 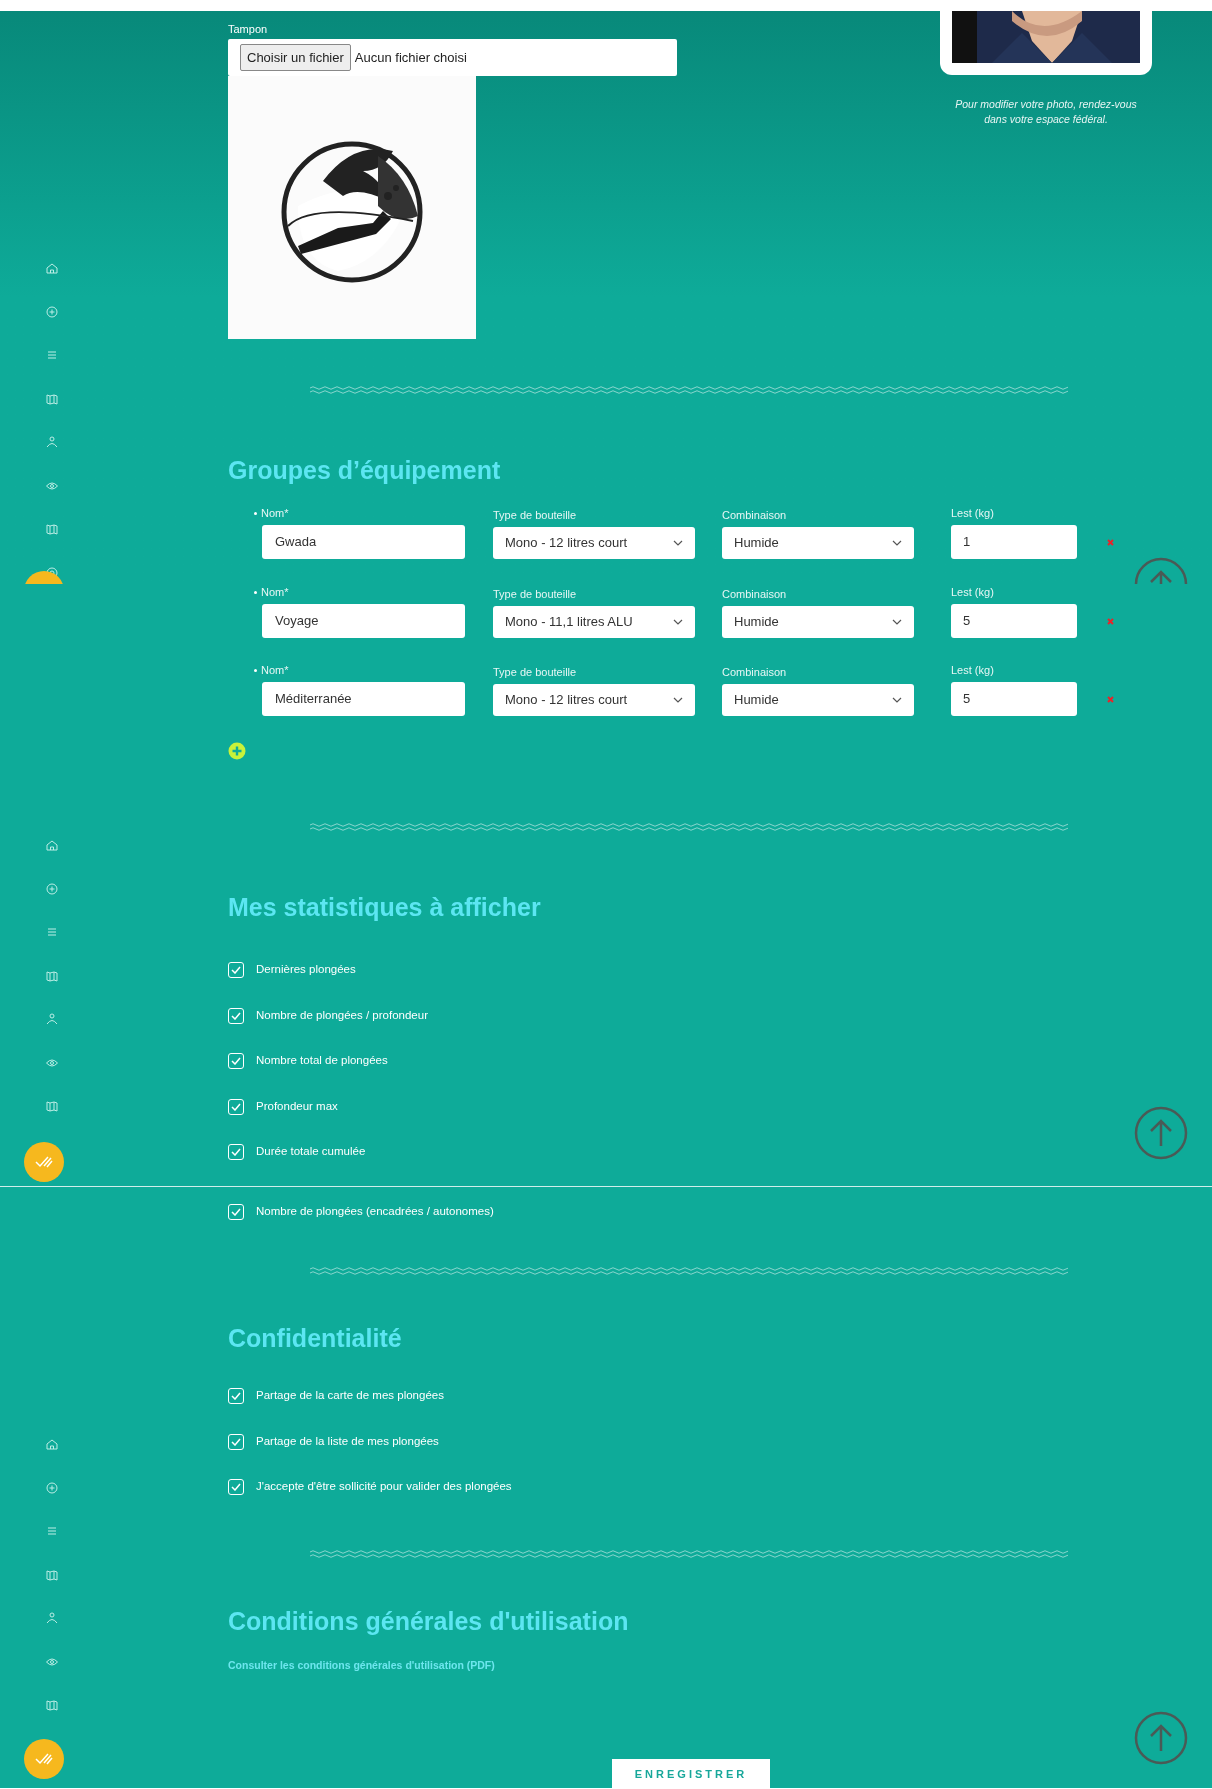 What do you see at coordinates (384, 1487) in the screenshot?
I see `checkbox-label: J'accepte d'être sollicité pour valider des plongées` at bounding box center [384, 1487].